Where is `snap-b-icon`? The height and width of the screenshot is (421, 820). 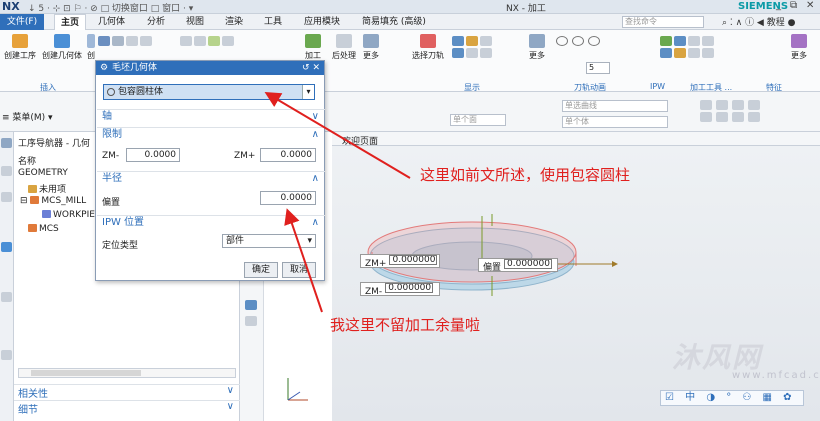 snap-b-icon is located at coordinates (722, 105).